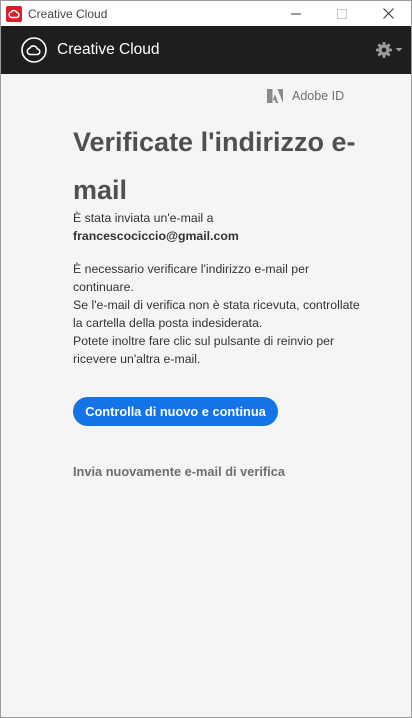 The height and width of the screenshot is (718, 412). I want to click on email-sent-text: È stata inviata un'e-mail a, so click(143, 218).